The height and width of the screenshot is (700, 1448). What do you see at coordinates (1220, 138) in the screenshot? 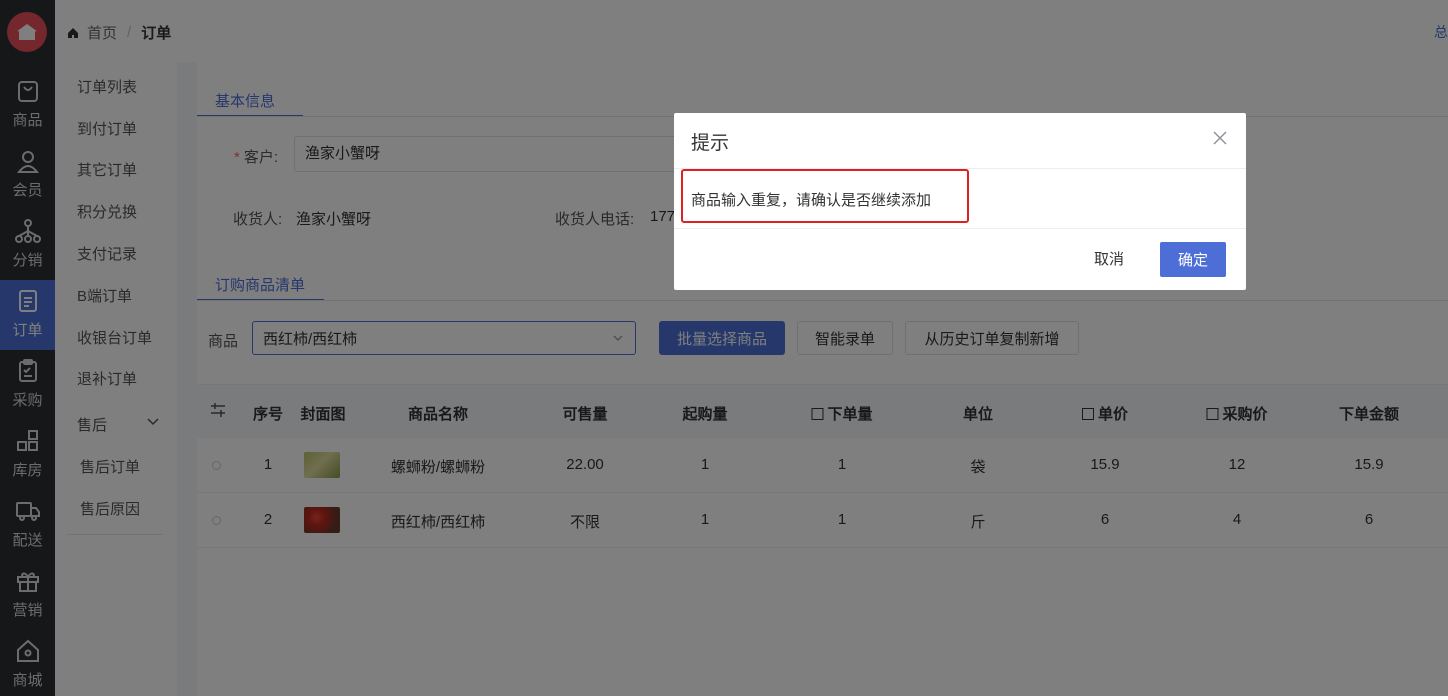
I see `close-icon` at bounding box center [1220, 138].